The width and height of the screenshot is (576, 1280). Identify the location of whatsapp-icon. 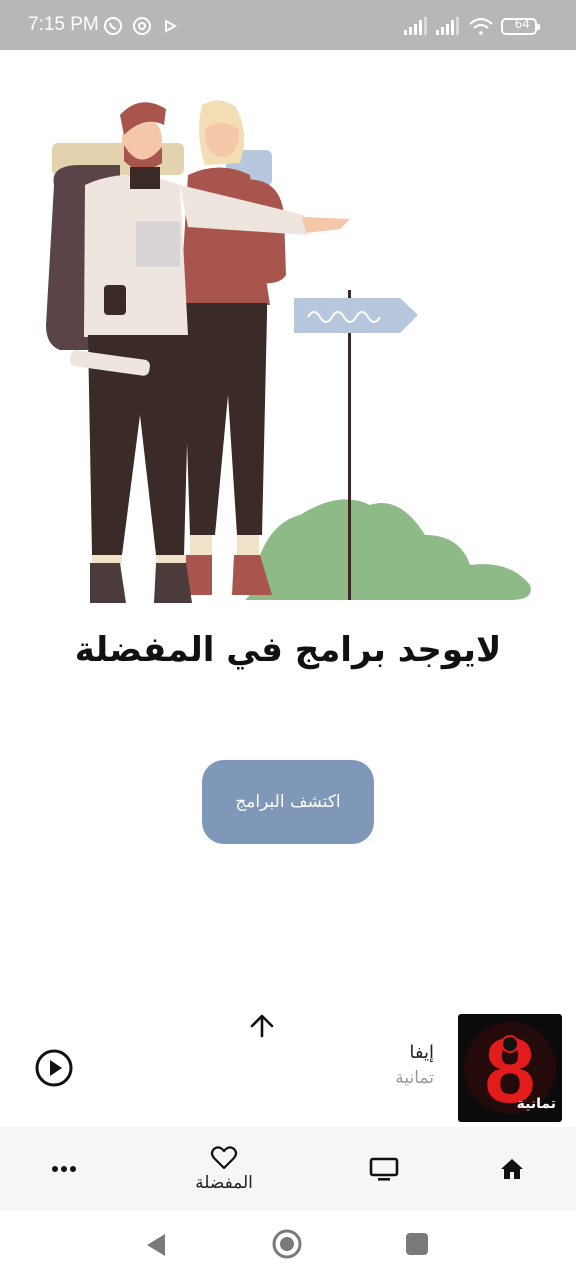
(113, 26).